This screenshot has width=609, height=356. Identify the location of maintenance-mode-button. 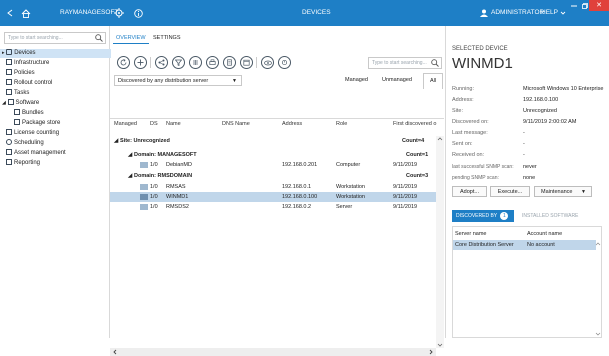
(284, 62).